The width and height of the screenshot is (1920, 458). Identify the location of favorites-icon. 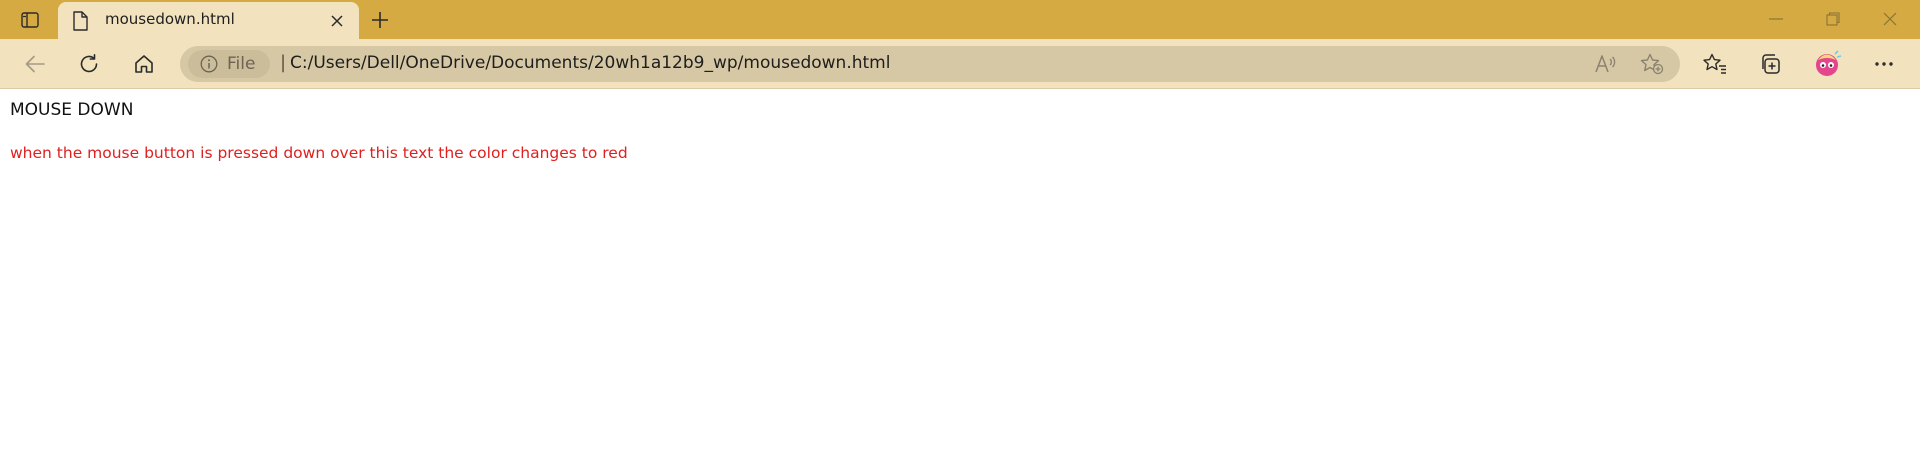
(1714, 63).